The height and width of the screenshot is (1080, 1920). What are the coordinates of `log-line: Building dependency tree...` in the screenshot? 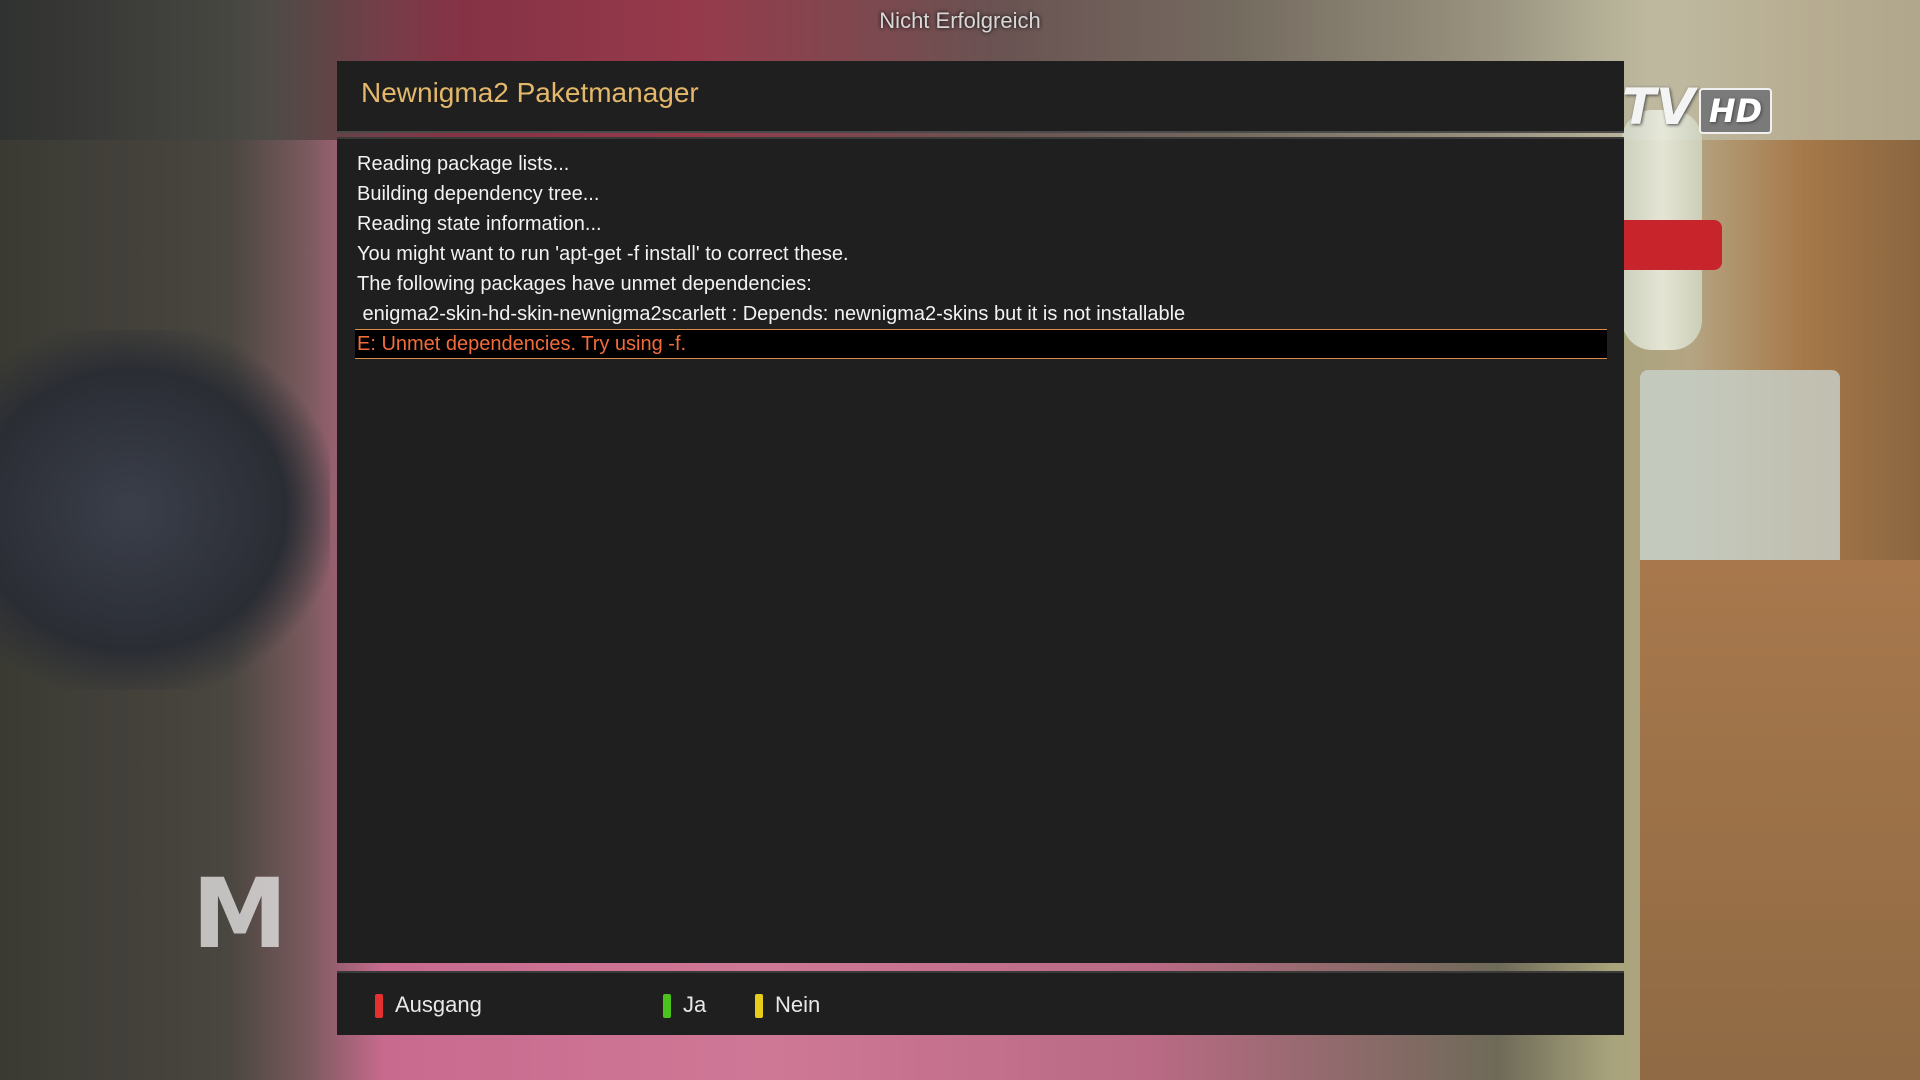 It's located at (981, 194).